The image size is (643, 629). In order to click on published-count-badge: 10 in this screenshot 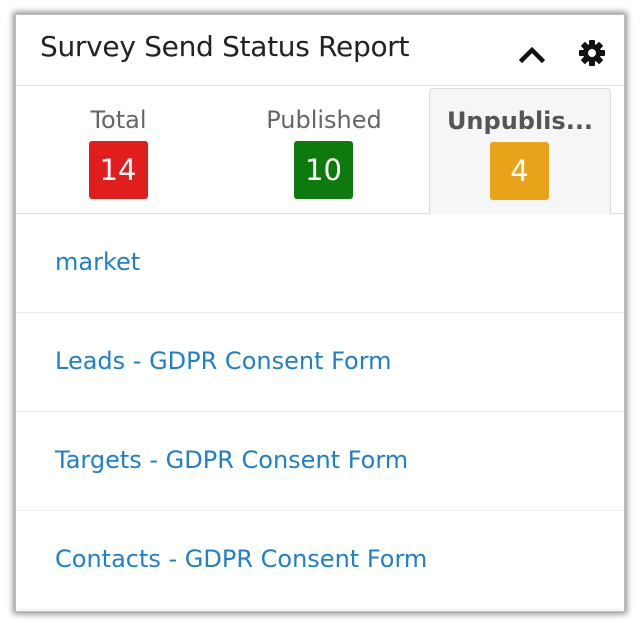, I will do `click(323, 170)`.